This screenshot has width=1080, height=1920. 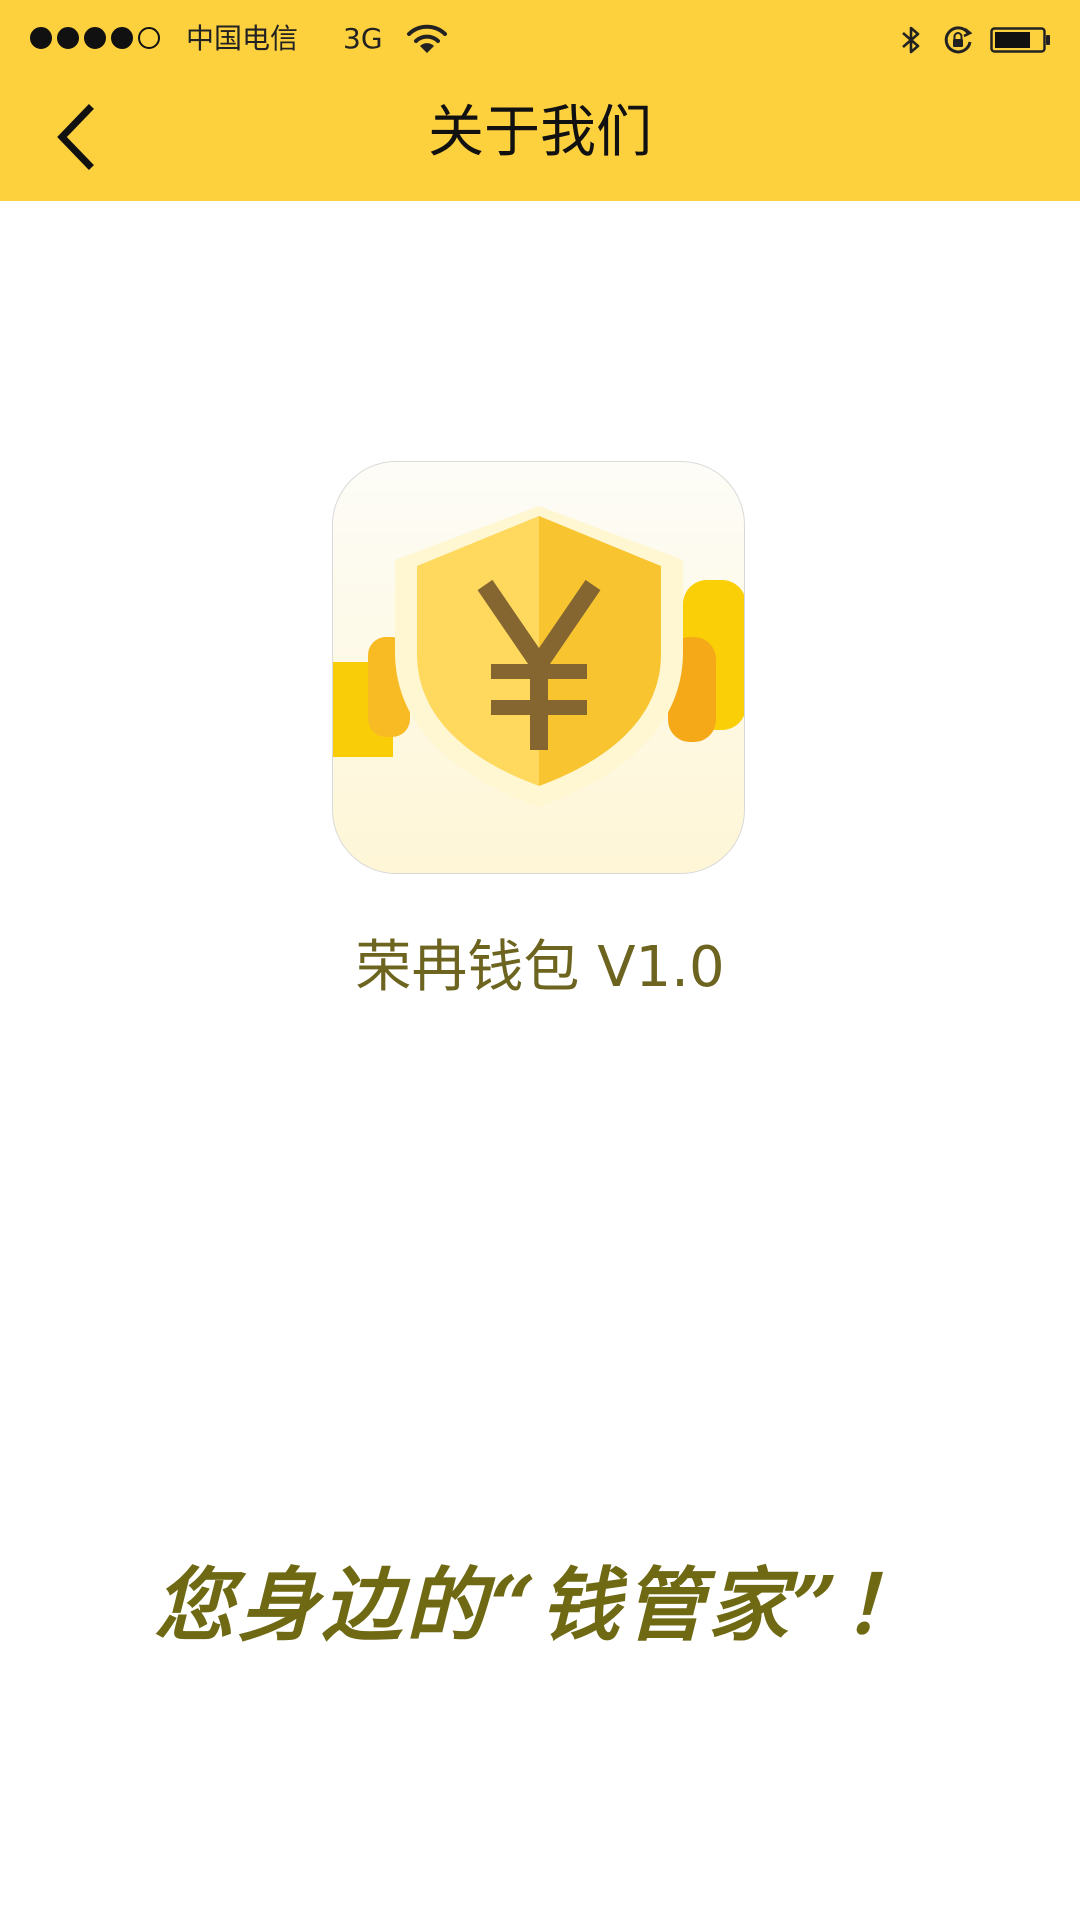 I want to click on network-type-label: 3G, so click(x=363, y=38).